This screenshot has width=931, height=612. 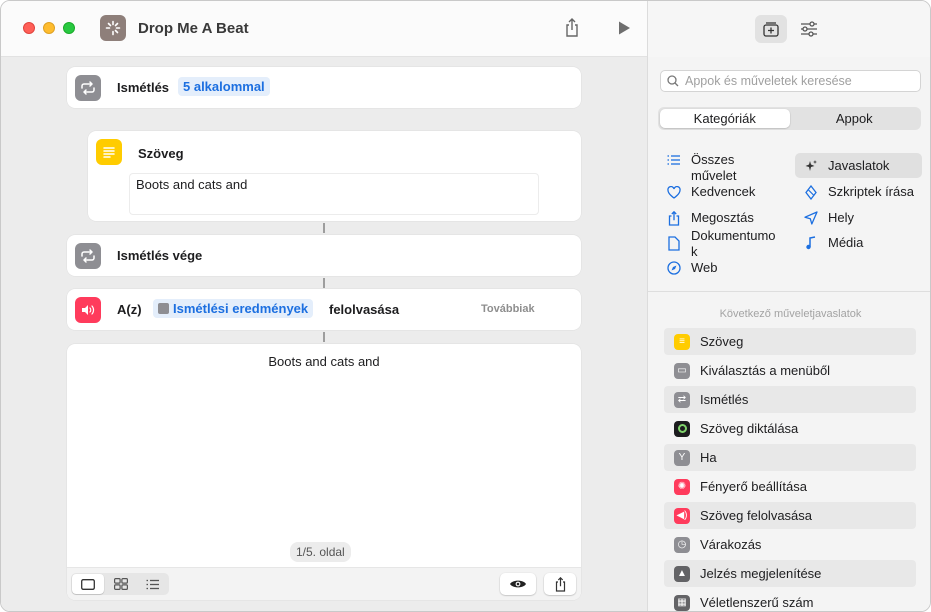 What do you see at coordinates (809, 29) in the screenshot?
I see `details-button` at bounding box center [809, 29].